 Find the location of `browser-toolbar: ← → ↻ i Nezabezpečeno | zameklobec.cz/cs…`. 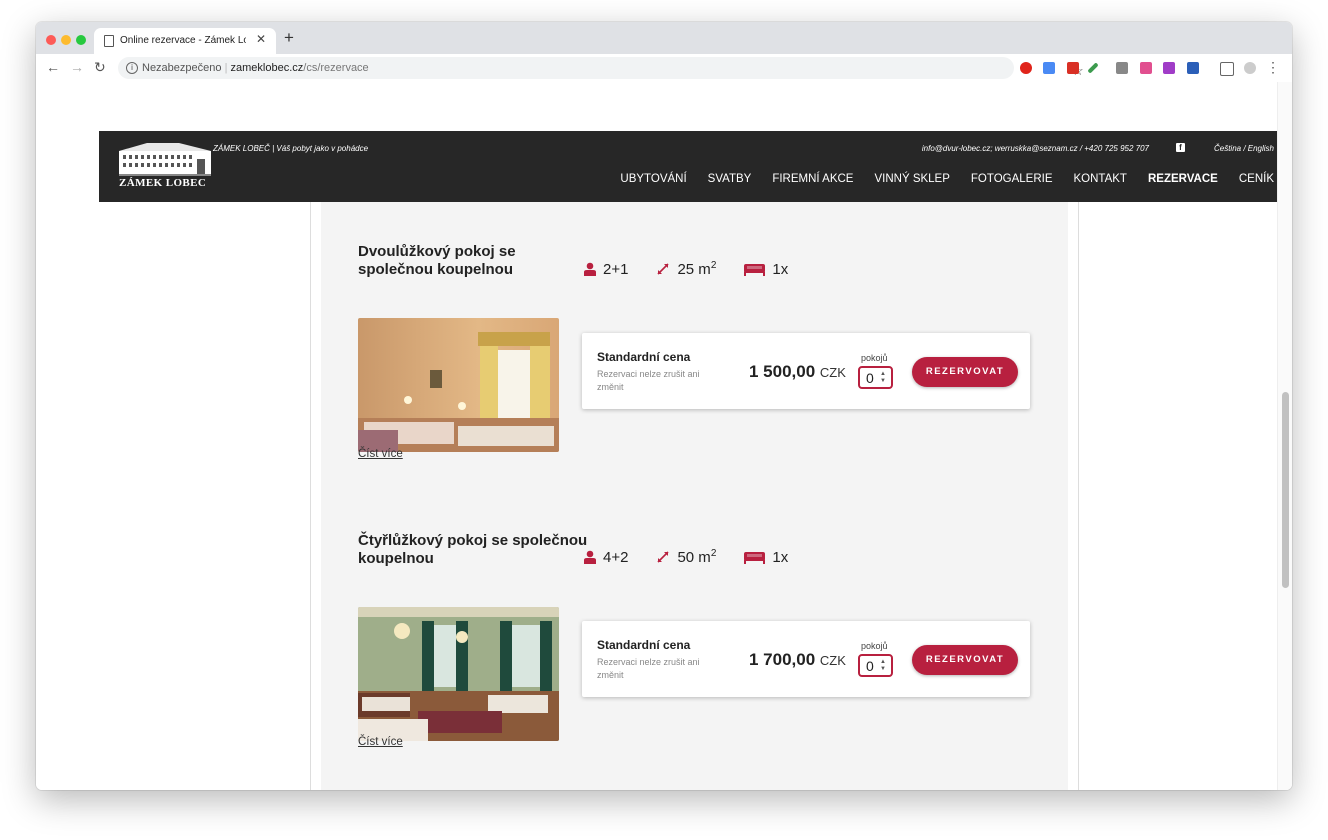

browser-toolbar: ← → ↻ i Nezabezpečeno | zameklobec.cz/cs… is located at coordinates (664, 68).